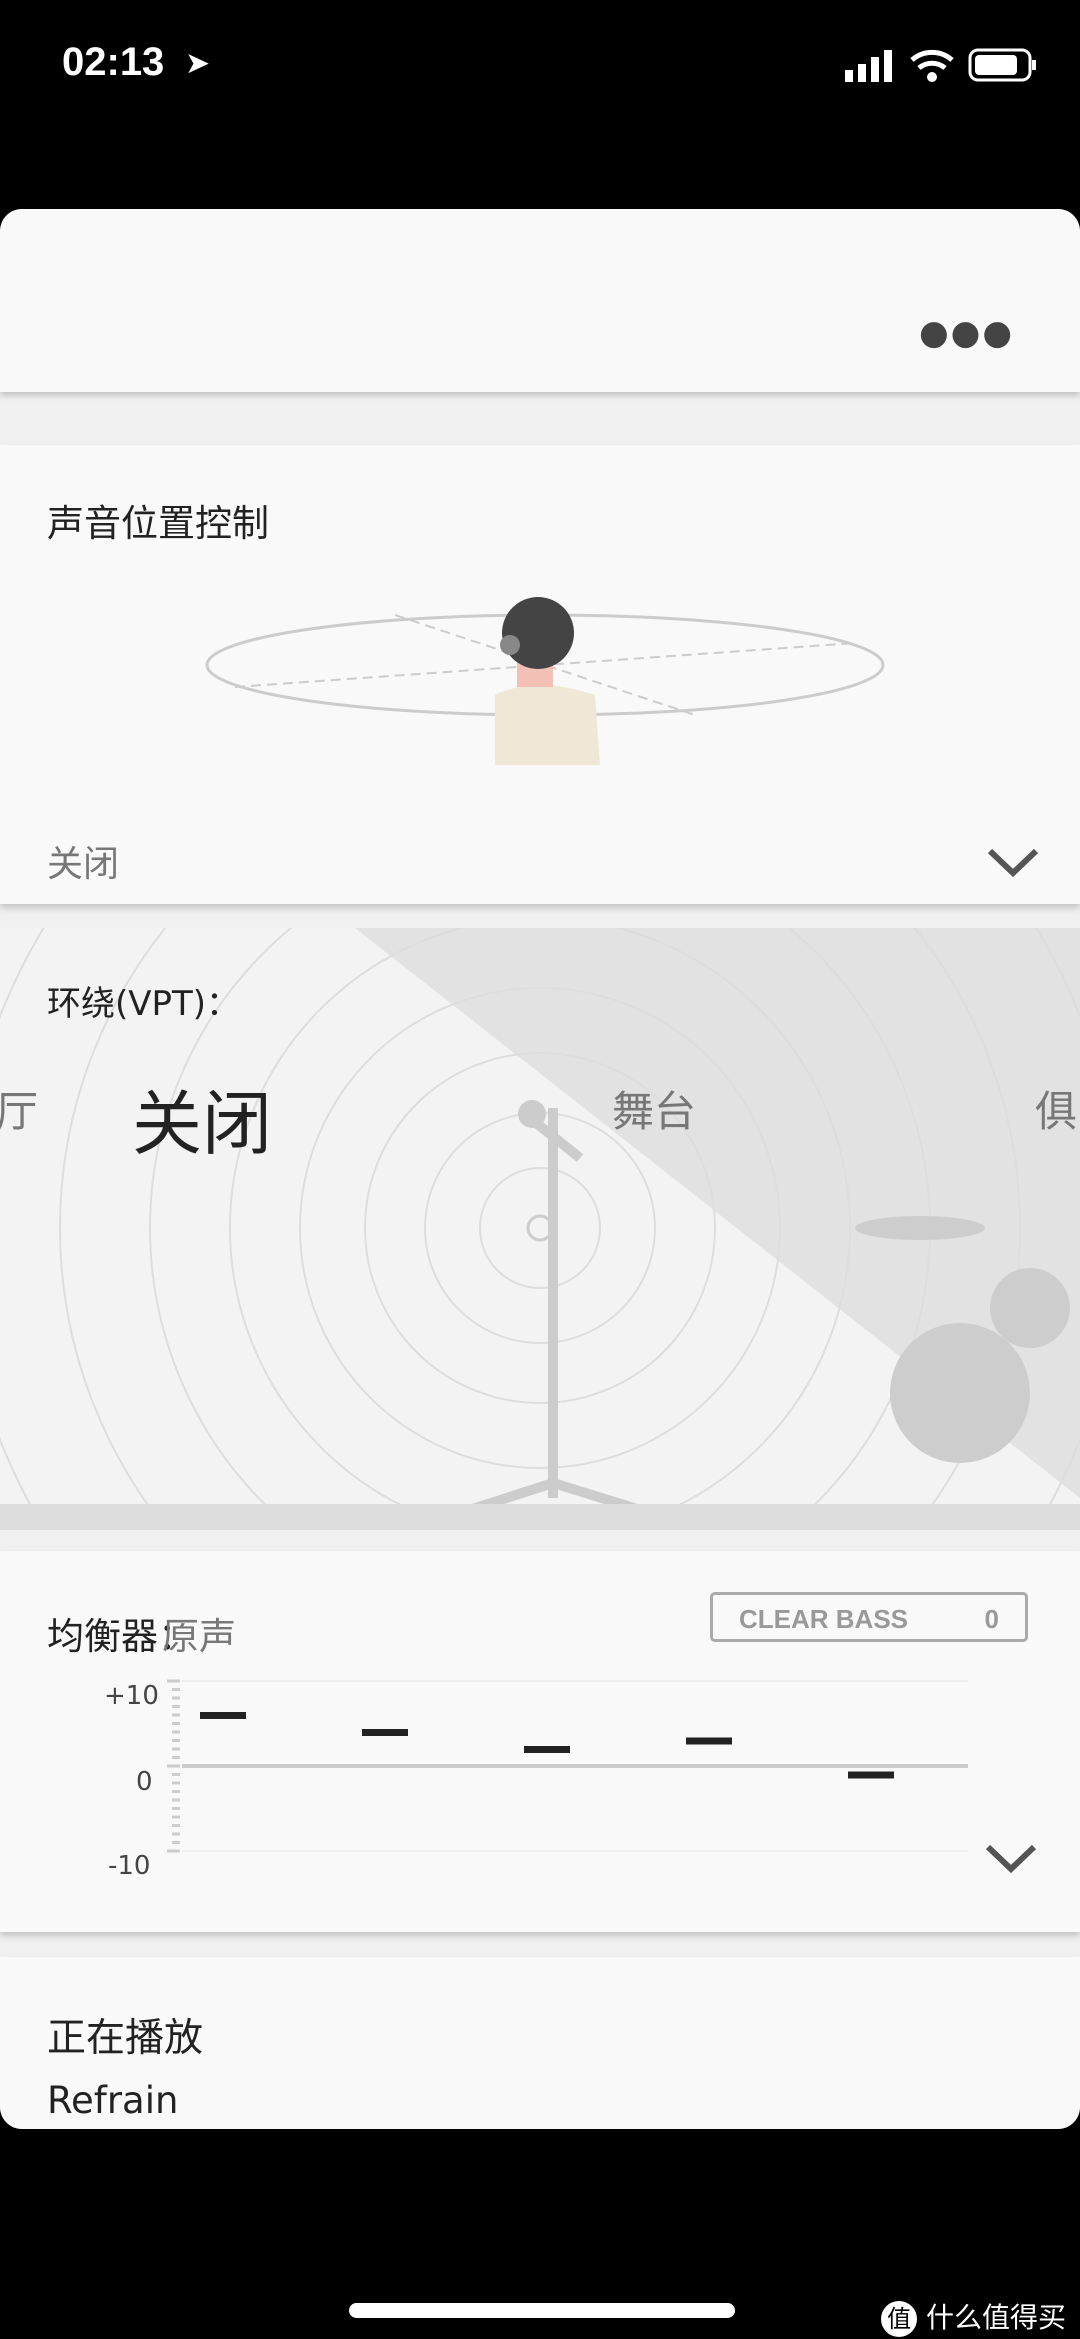  Describe the element at coordinates (966, 333) in the screenshot. I see `more-options-button: ●●●` at that location.